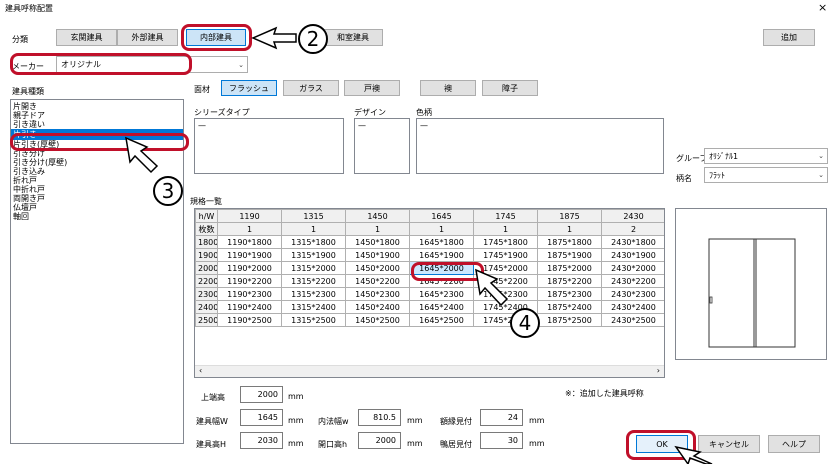 The width and height of the screenshot is (830, 464). I want to click on callout-3: 3, so click(168, 191).